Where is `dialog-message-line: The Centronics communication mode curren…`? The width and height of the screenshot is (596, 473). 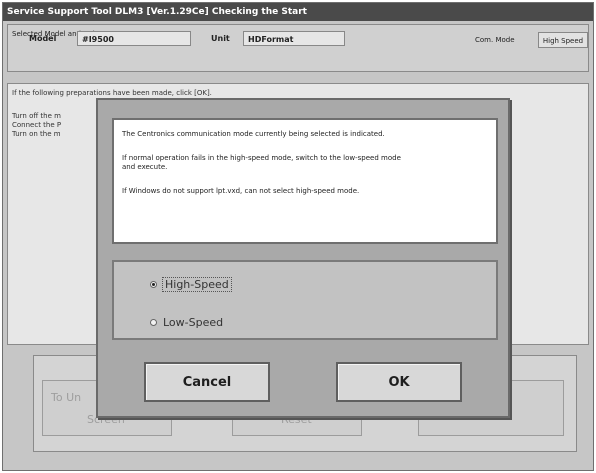
dialog-message-line: The Centronics communication mode curren… is located at coordinates (253, 134).